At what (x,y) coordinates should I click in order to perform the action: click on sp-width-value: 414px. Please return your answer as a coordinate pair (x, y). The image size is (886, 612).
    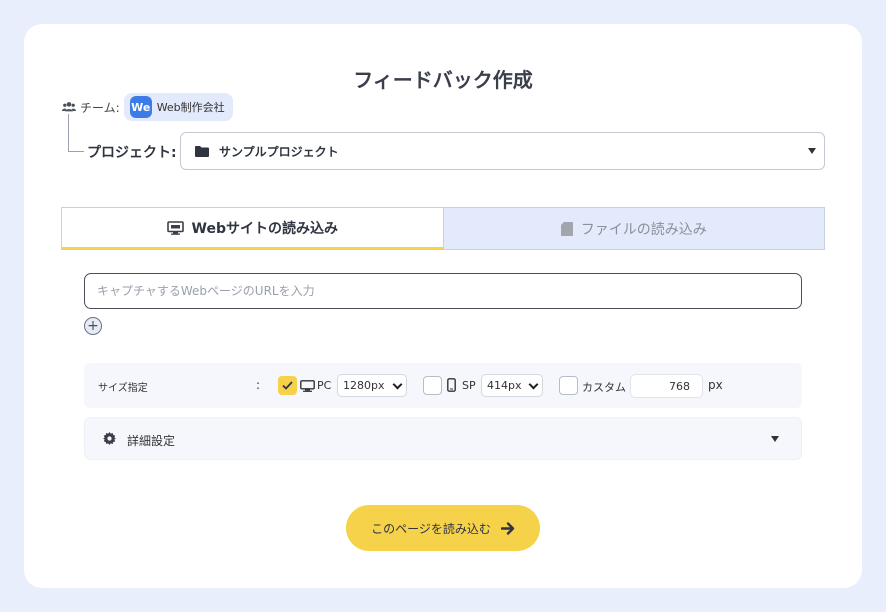
    Looking at the image, I should click on (504, 385).